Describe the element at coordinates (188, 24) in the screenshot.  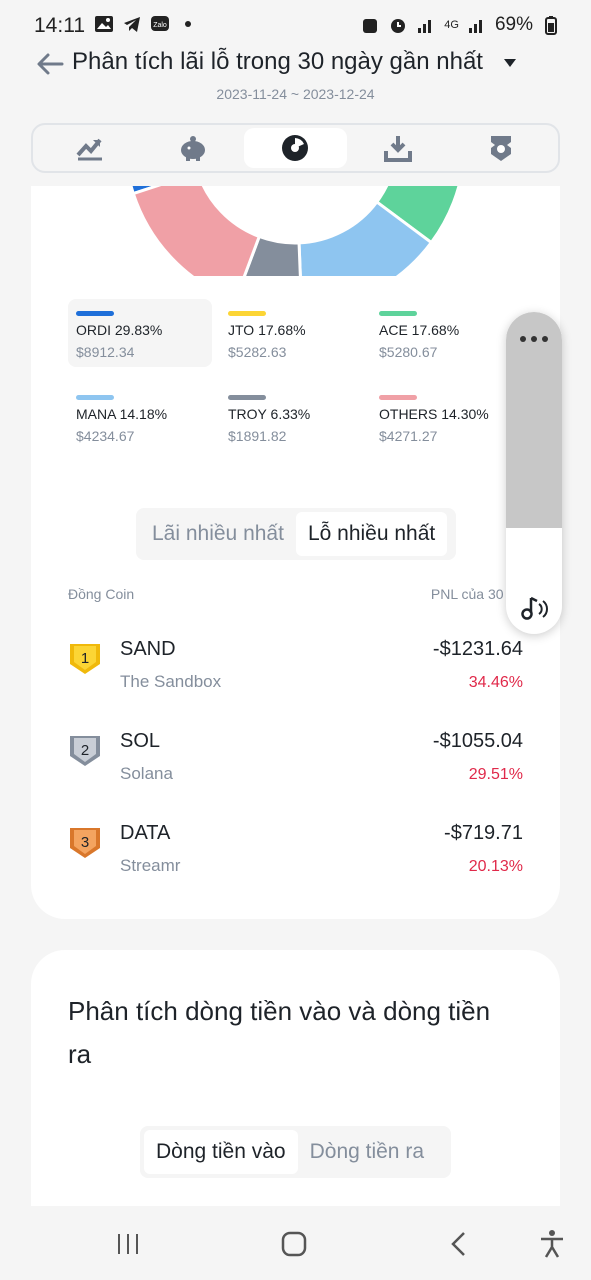
I see `dot-icon` at that location.